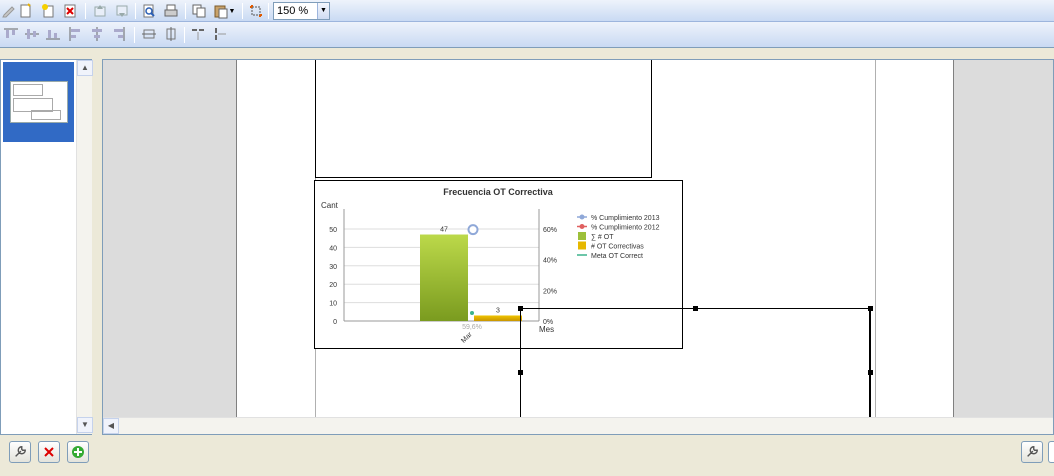 The width and height of the screenshot is (1054, 476). What do you see at coordinates (550, 261) in the screenshot?
I see `y2-tick-label: 40%` at bounding box center [550, 261].